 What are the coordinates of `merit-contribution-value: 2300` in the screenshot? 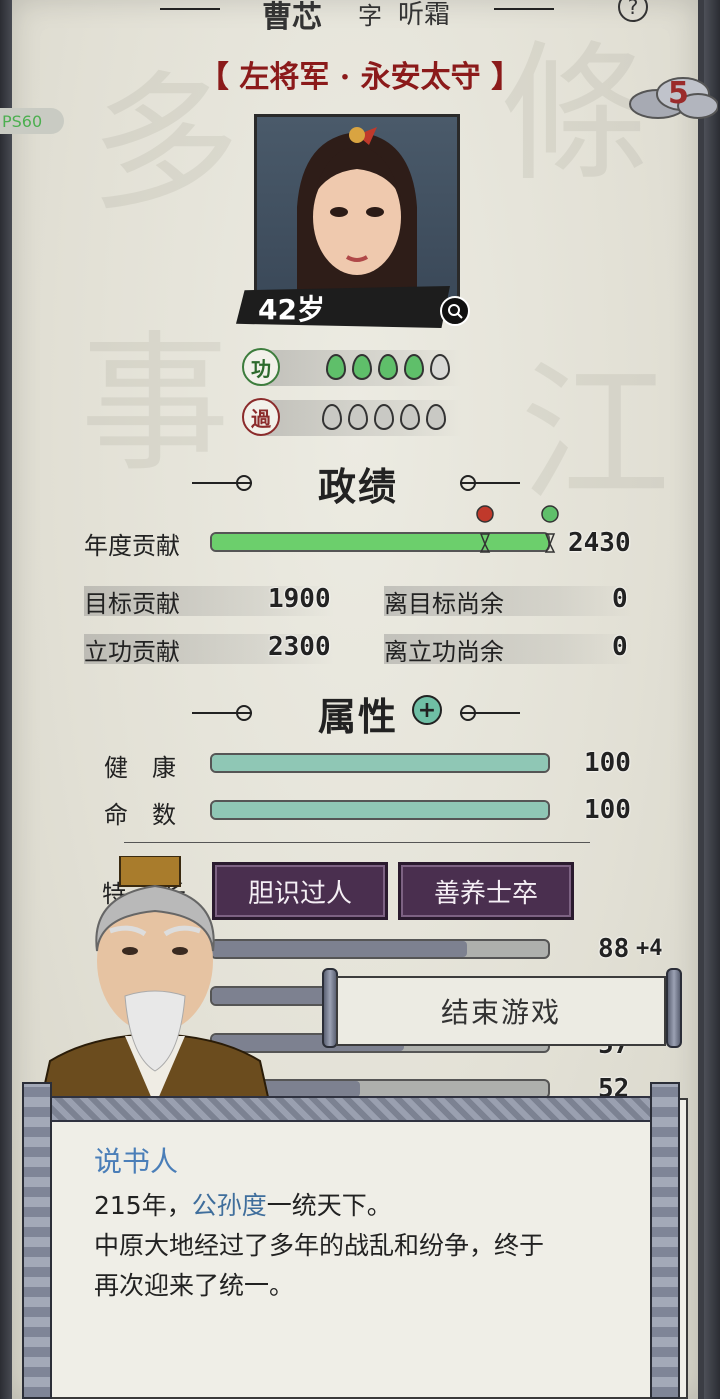 It's located at (299, 647).